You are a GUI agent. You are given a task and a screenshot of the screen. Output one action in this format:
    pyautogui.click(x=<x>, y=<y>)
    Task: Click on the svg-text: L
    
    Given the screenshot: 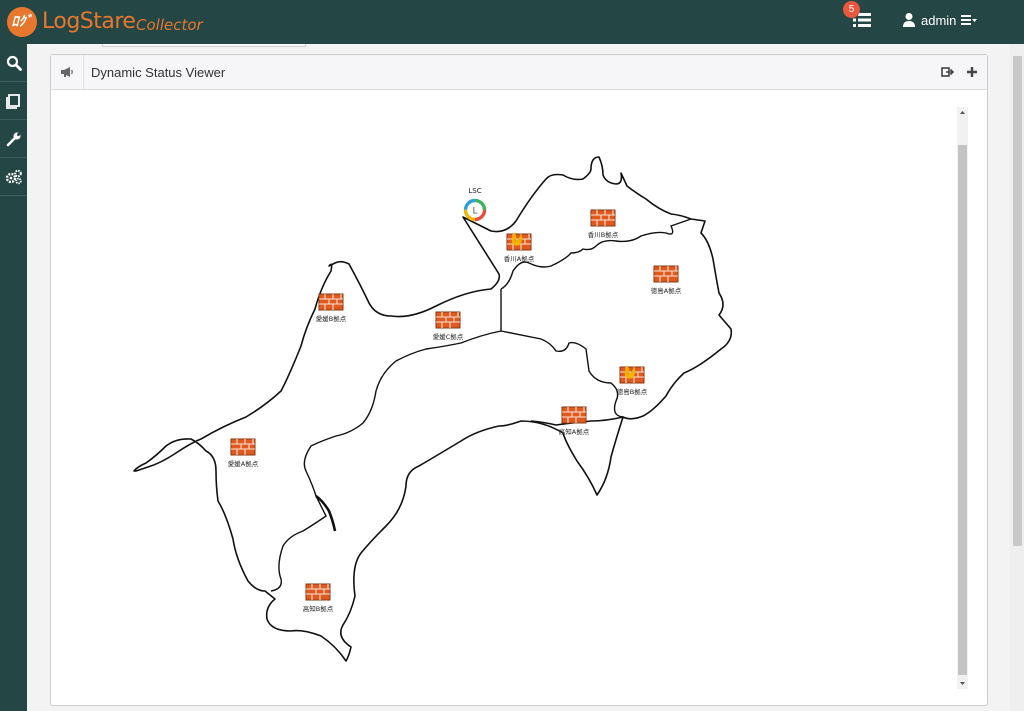 What is the action you would take?
    pyautogui.click(x=474, y=212)
    